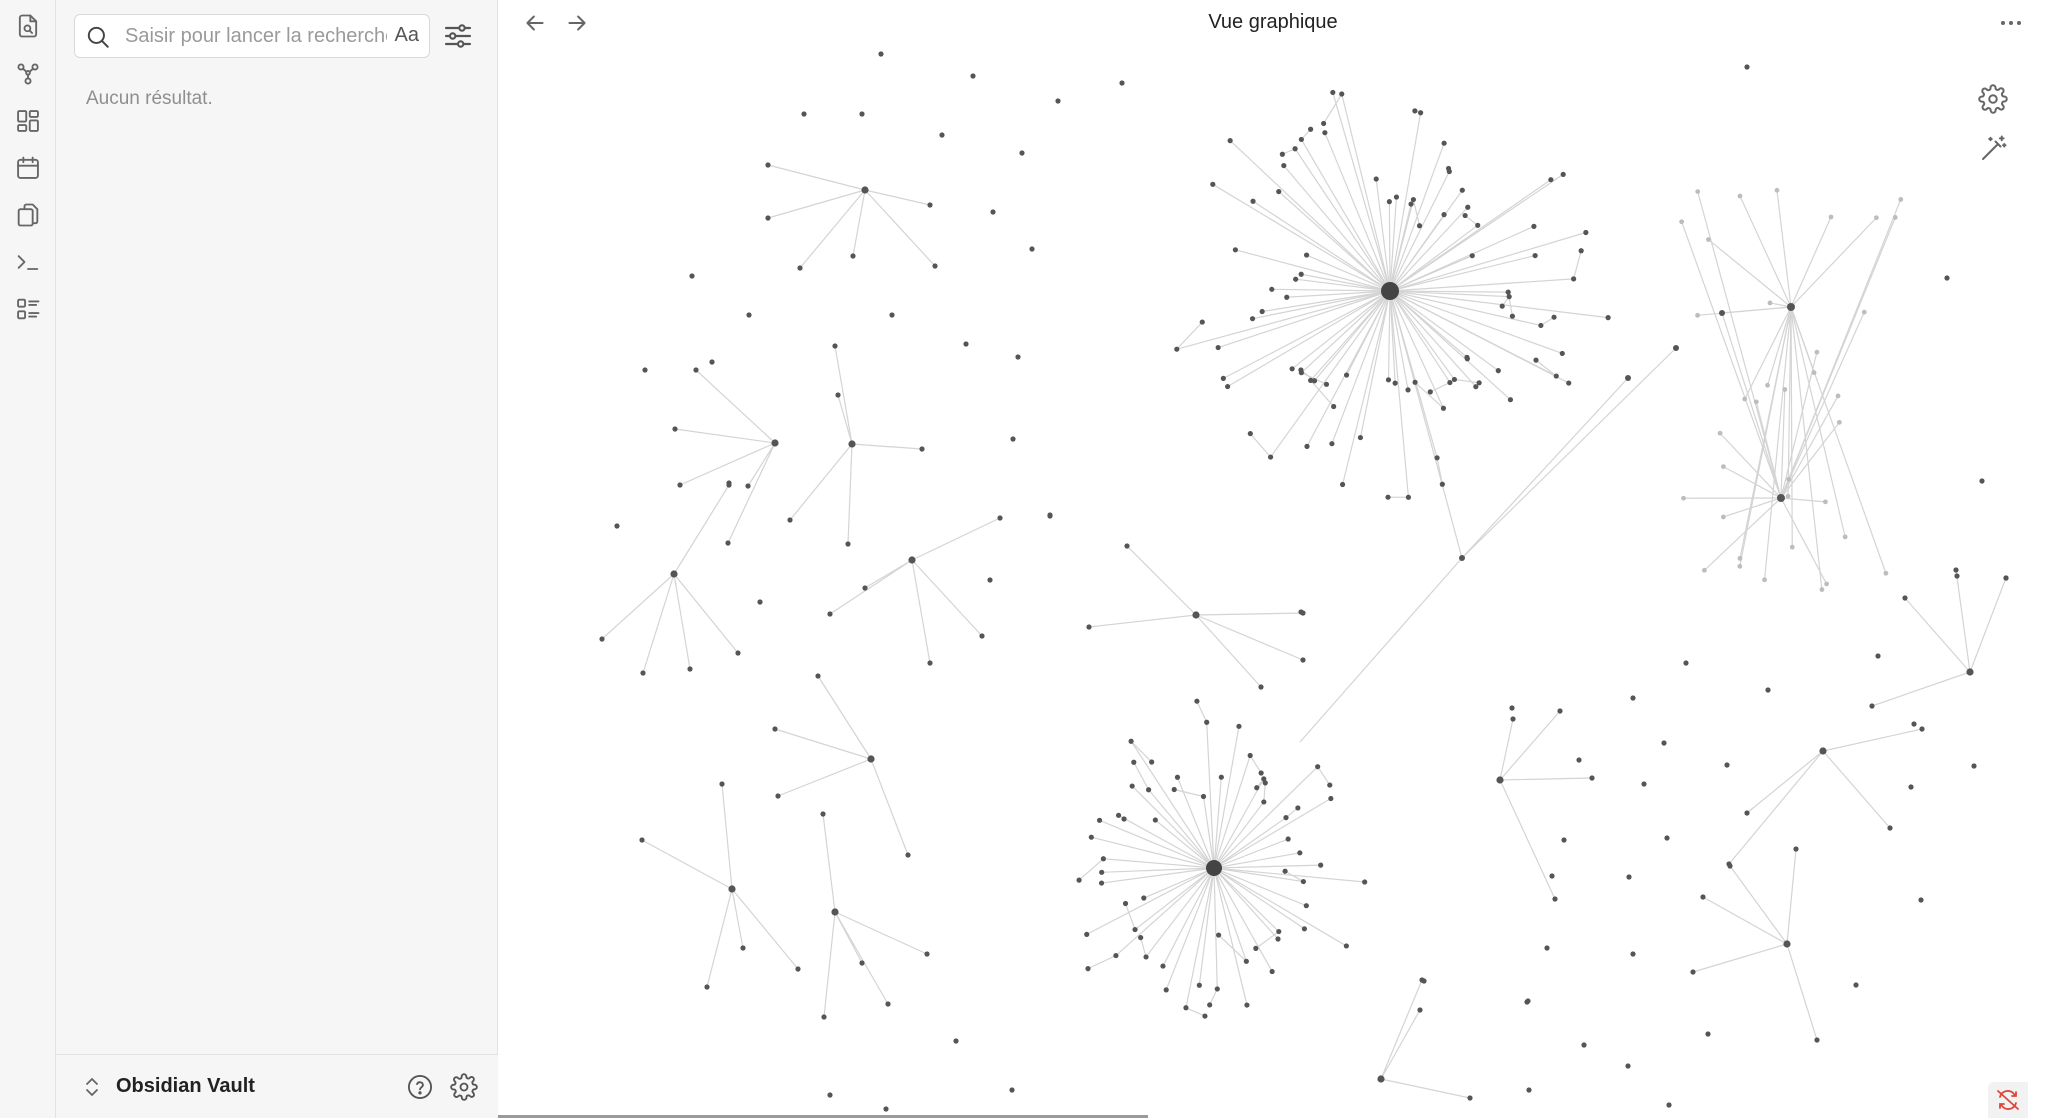 This screenshot has width=2048, height=1118. I want to click on calendar-icon, so click(28, 168).